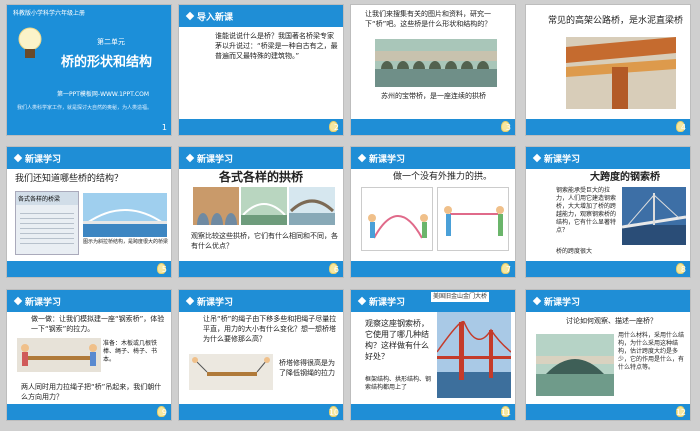  What do you see at coordinates (336, 269) in the screenshot?
I see `slide-number: 6` at bounding box center [336, 269].